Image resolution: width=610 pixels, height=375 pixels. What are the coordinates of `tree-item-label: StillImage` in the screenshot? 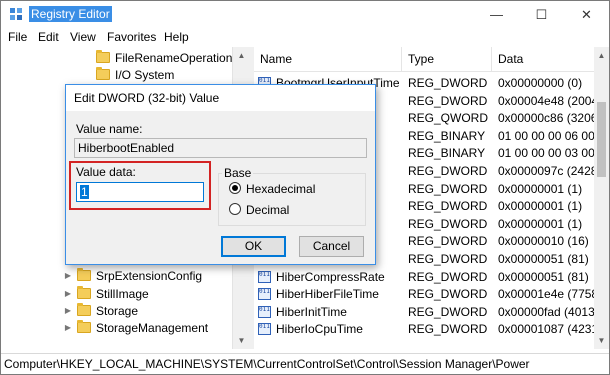 It's located at (122, 294).